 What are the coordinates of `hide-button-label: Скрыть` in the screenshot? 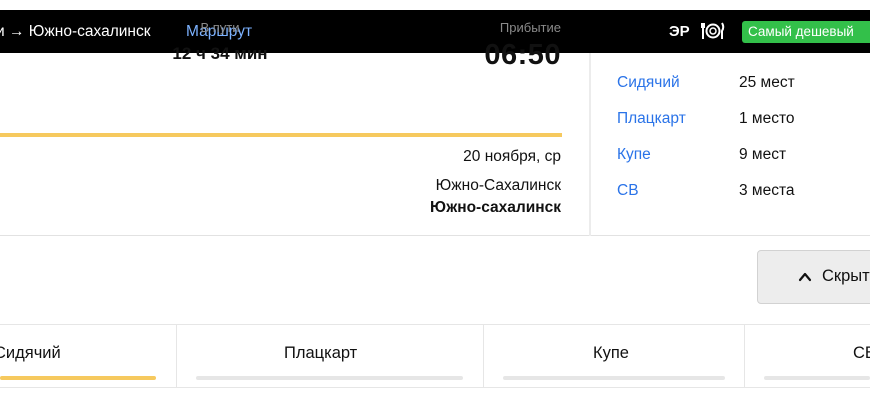 It's located at (846, 276).